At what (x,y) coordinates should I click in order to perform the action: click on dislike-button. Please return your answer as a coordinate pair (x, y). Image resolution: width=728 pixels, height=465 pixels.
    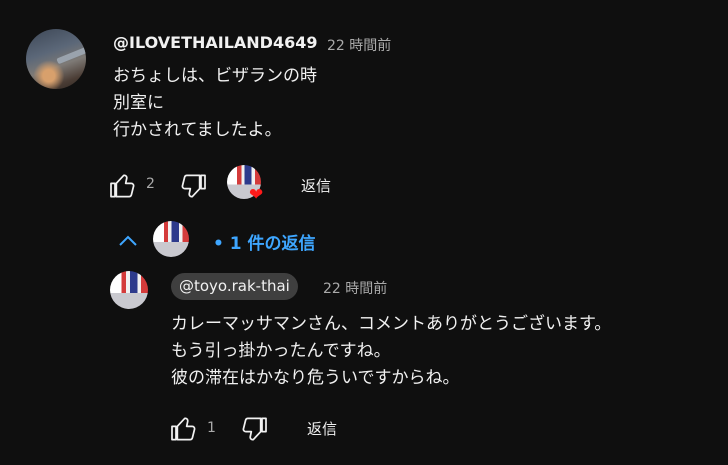
    Looking at the image, I should click on (193, 186).